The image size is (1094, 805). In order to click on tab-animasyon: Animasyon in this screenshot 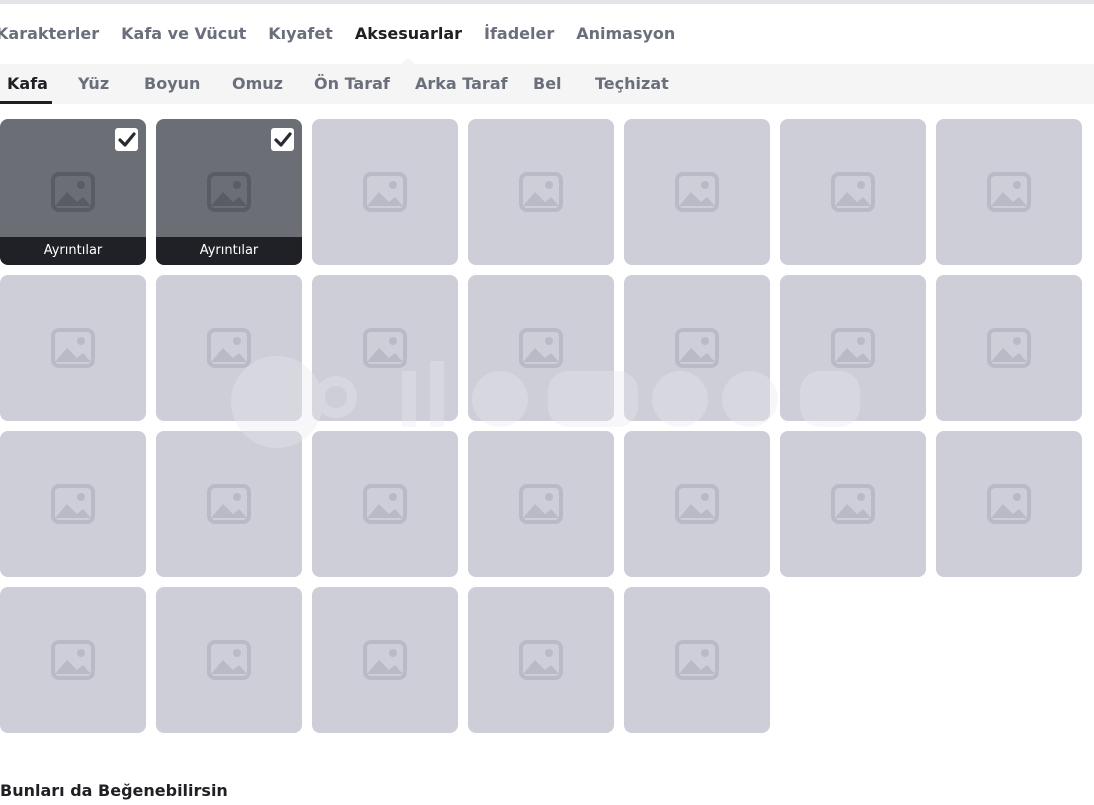, I will do `click(625, 34)`.